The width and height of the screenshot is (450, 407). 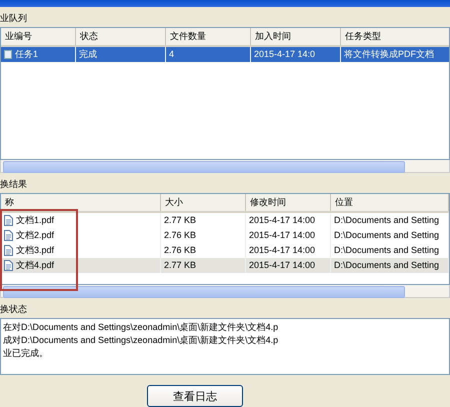 What do you see at coordinates (26, 353) in the screenshot?
I see `log-line: 业已完成。` at bounding box center [26, 353].